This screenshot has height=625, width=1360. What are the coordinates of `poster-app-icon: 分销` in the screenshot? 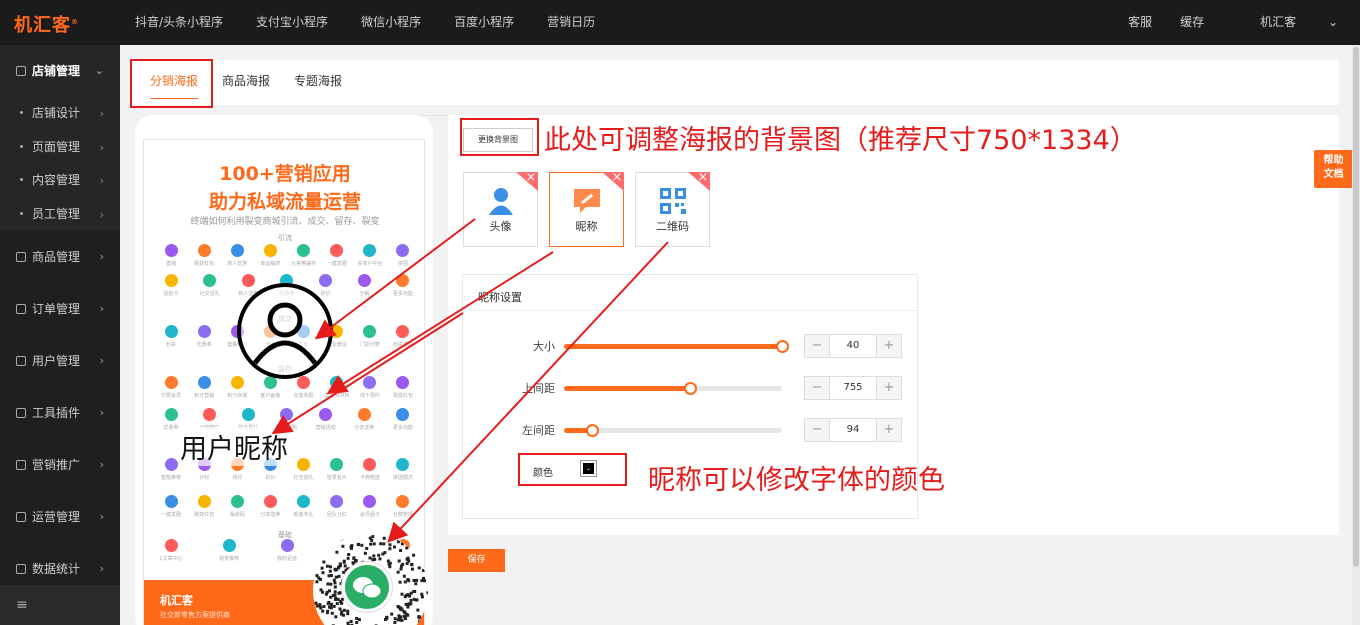 It's located at (364, 285).